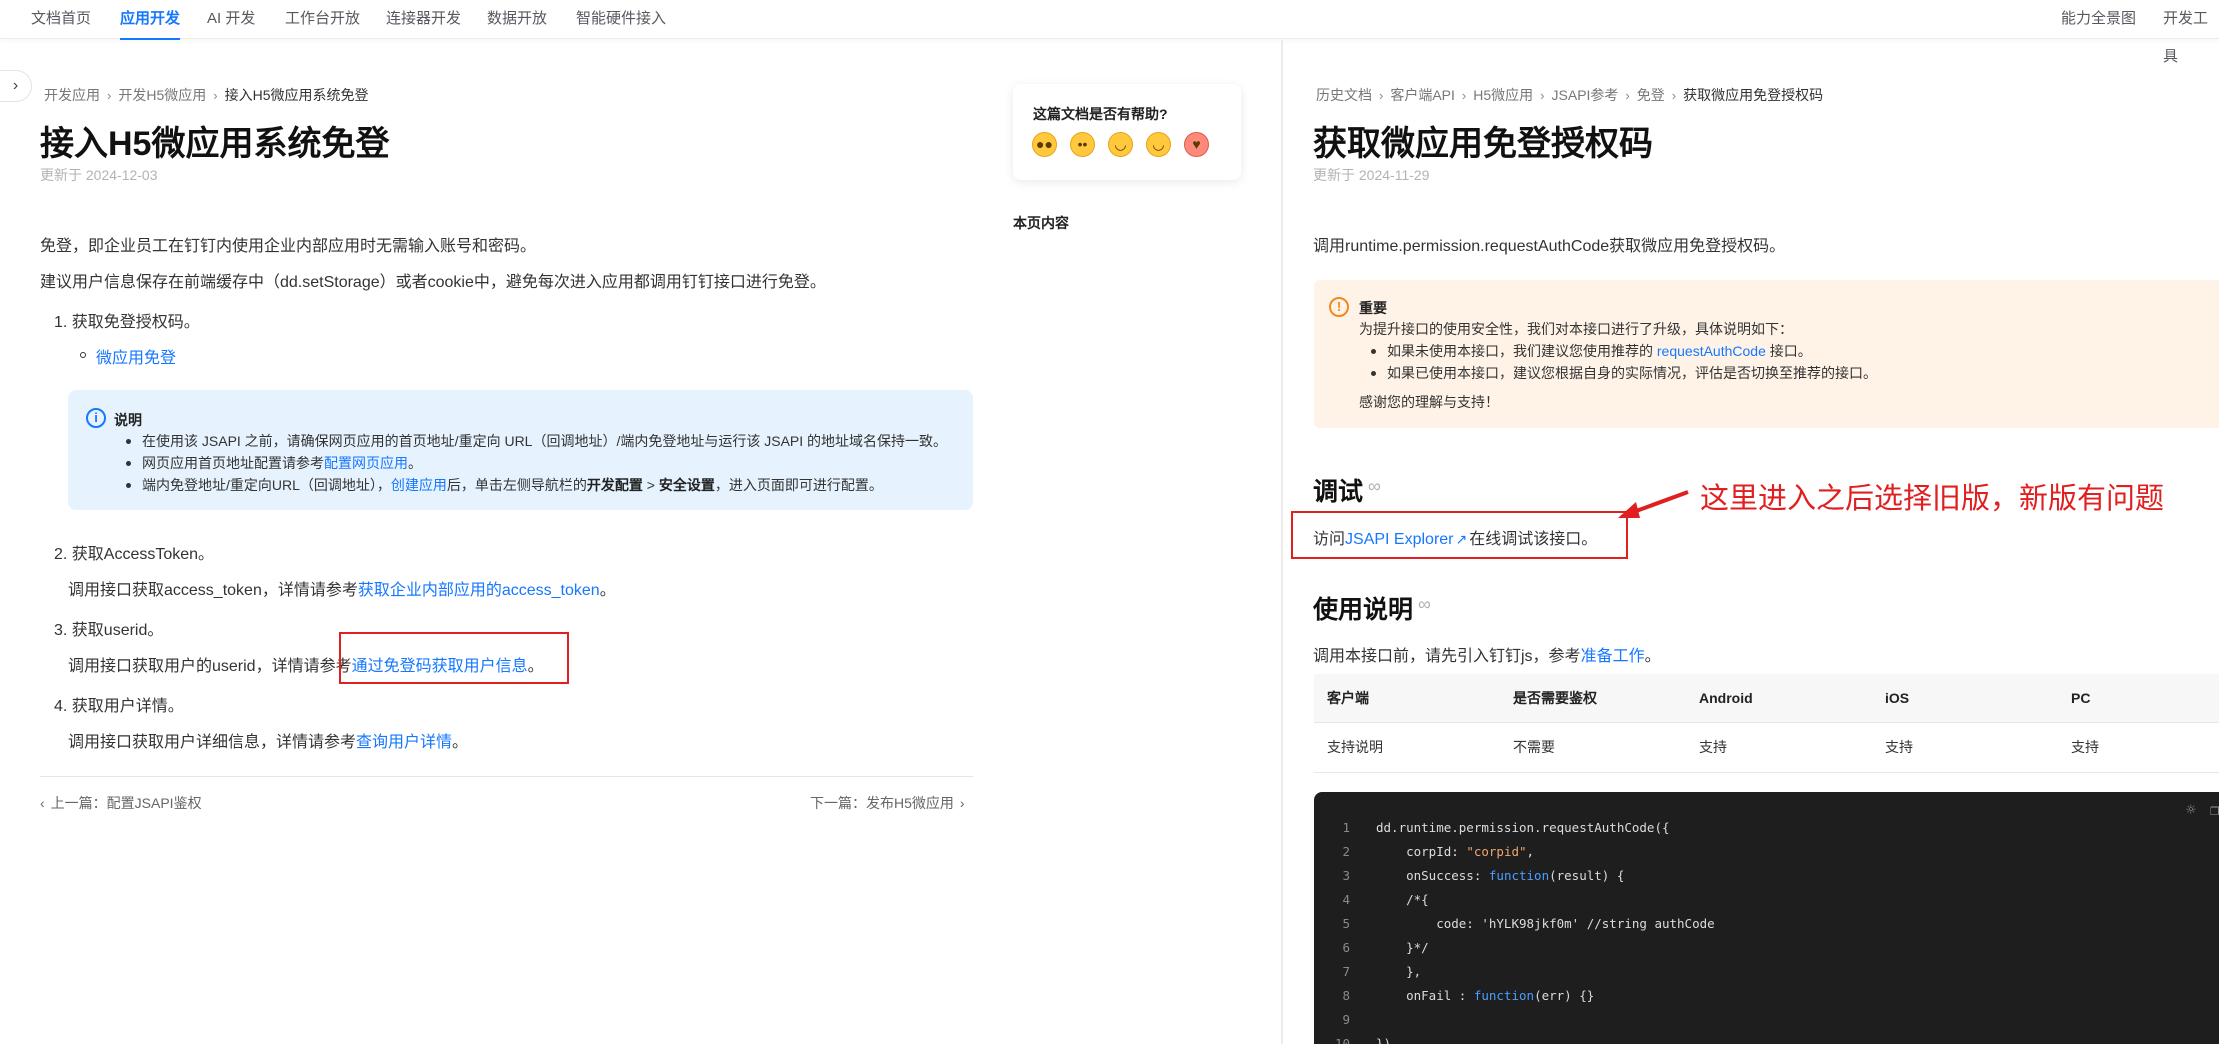 The height and width of the screenshot is (1044, 2219). Describe the element at coordinates (1545, 923) in the screenshot. I see `code-text: code: 'hYLK98jkf0m' //string authCode` at that location.